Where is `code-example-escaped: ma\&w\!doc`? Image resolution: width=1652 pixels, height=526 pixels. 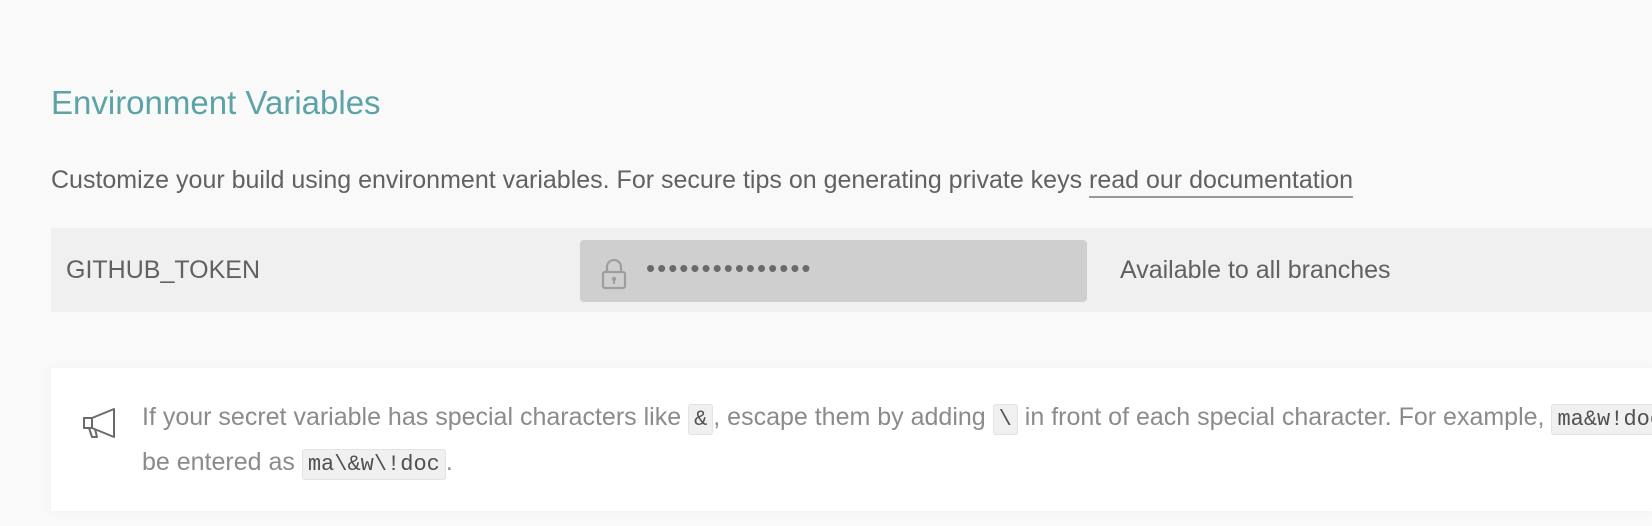 code-example-escaped: ma\&w\!doc is located at coordinates (373, 464).